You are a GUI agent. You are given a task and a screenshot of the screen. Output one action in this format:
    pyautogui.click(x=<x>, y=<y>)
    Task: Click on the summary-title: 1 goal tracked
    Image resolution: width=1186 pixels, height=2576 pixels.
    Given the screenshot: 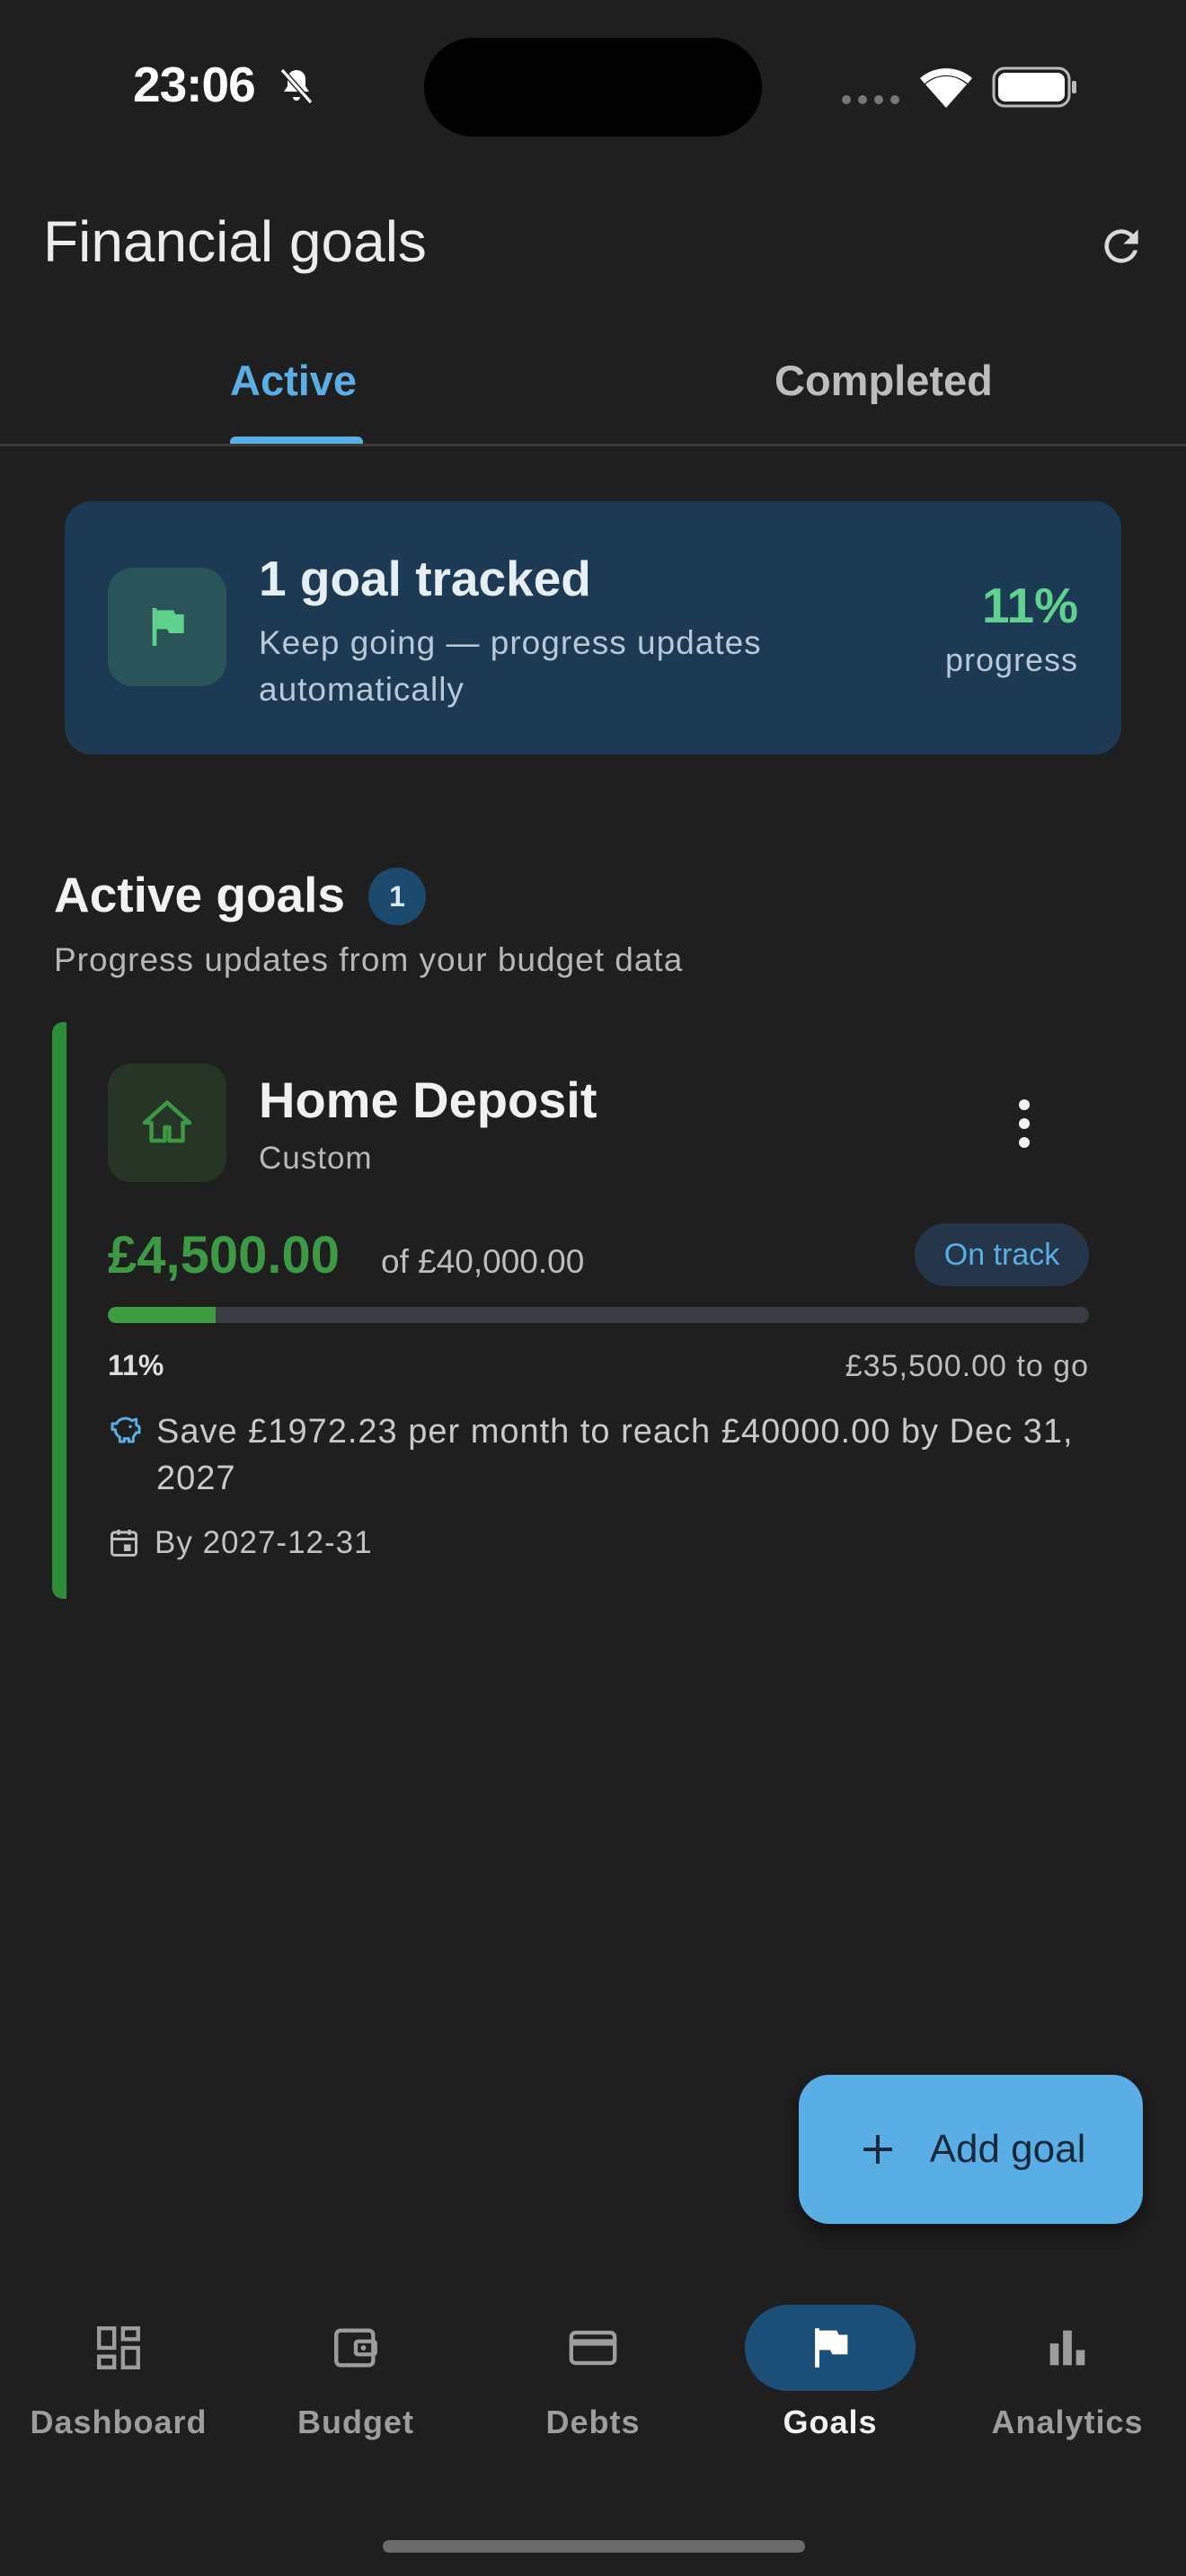 What is the action you would take?
    pyautogui.click(x=425, y=578)
    